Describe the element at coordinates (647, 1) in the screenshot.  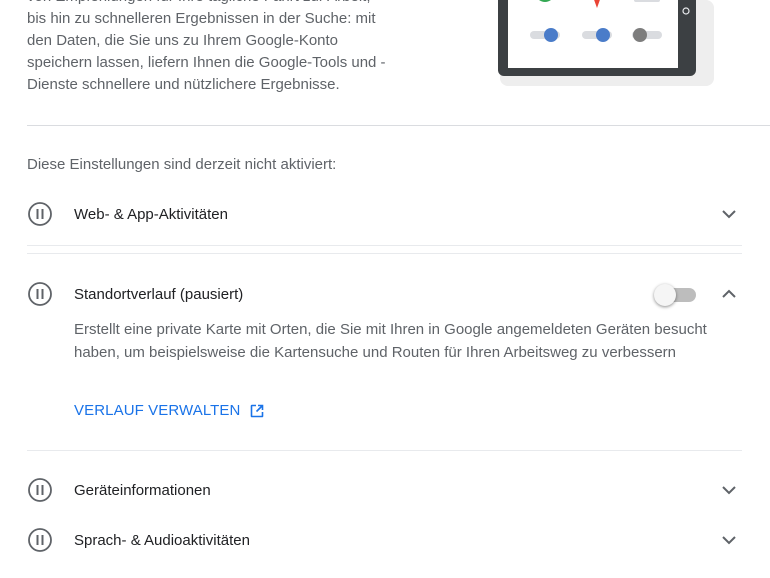
I see `card-shape` at that location.